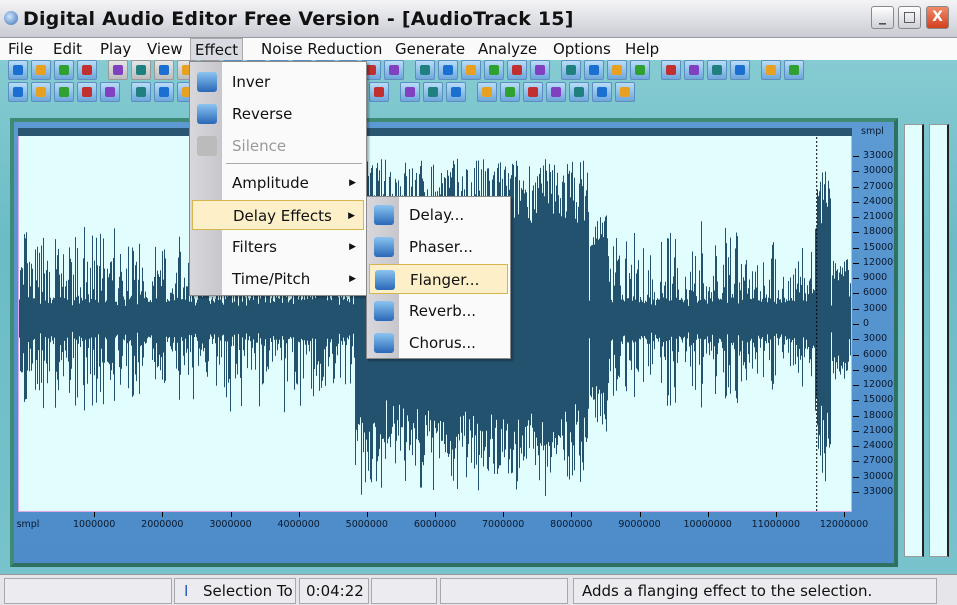 Image resolution: width=957 pixels, height=605 pixels. I want to click on stop-button, so click(110, 92).